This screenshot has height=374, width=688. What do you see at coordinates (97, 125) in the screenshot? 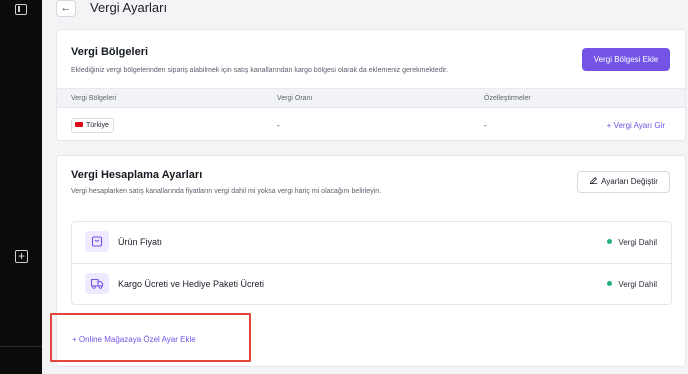
I see `region-name: Türkiye` at bounding box center [97, 125].